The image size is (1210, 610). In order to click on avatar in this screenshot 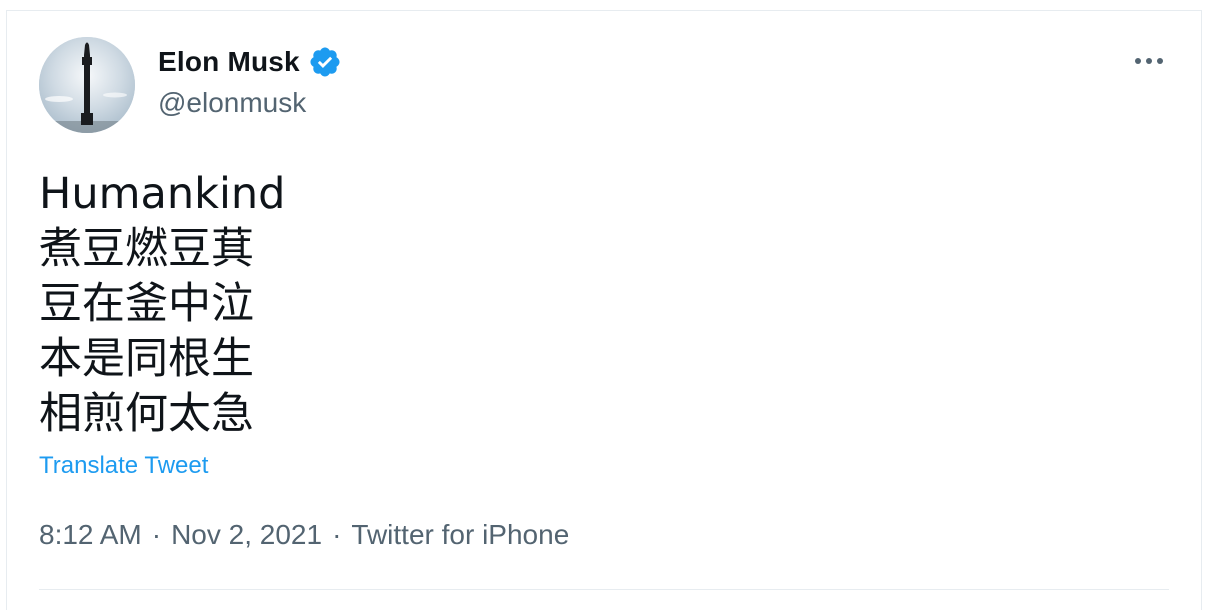, I will do `click(87, 85)`.